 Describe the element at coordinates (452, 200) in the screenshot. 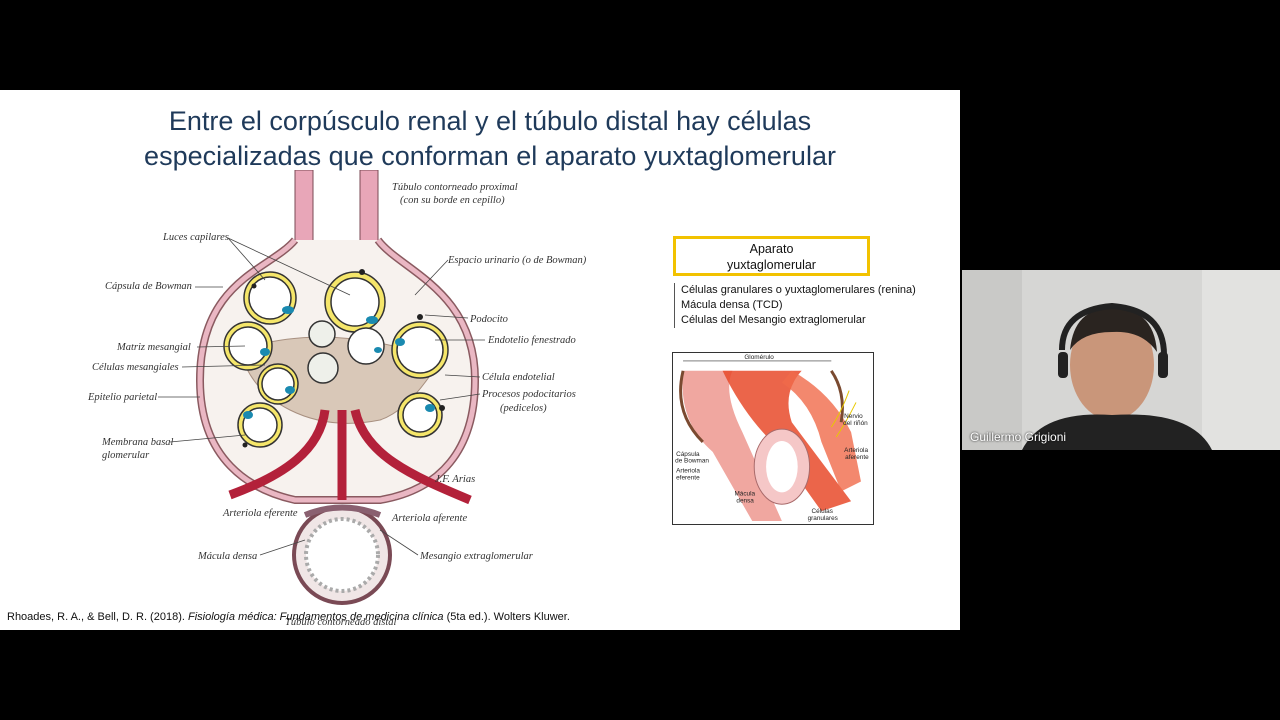

I see `label-tubulo-proximal-sub: (con su borde en cepillo)` at that location.